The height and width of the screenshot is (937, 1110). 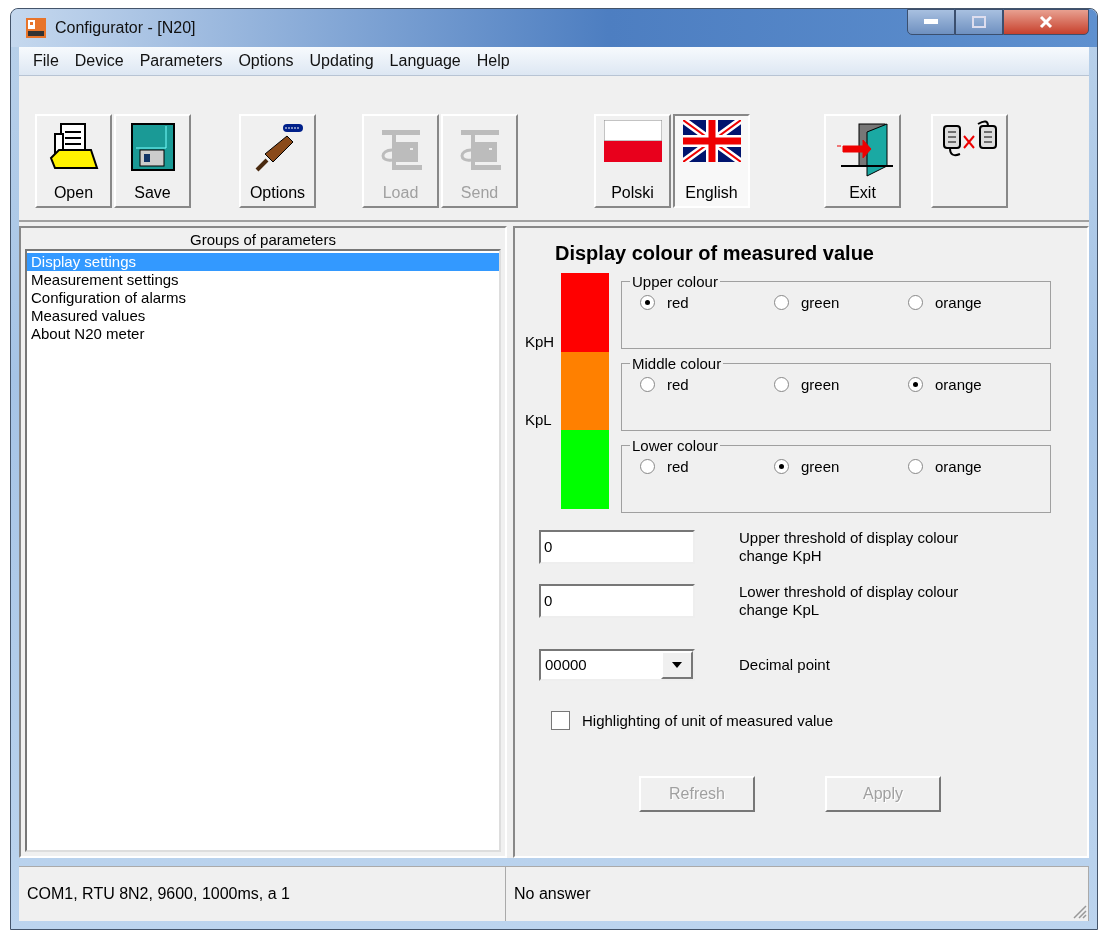 I want to click on minimize-button, so click(x=931, y=22).